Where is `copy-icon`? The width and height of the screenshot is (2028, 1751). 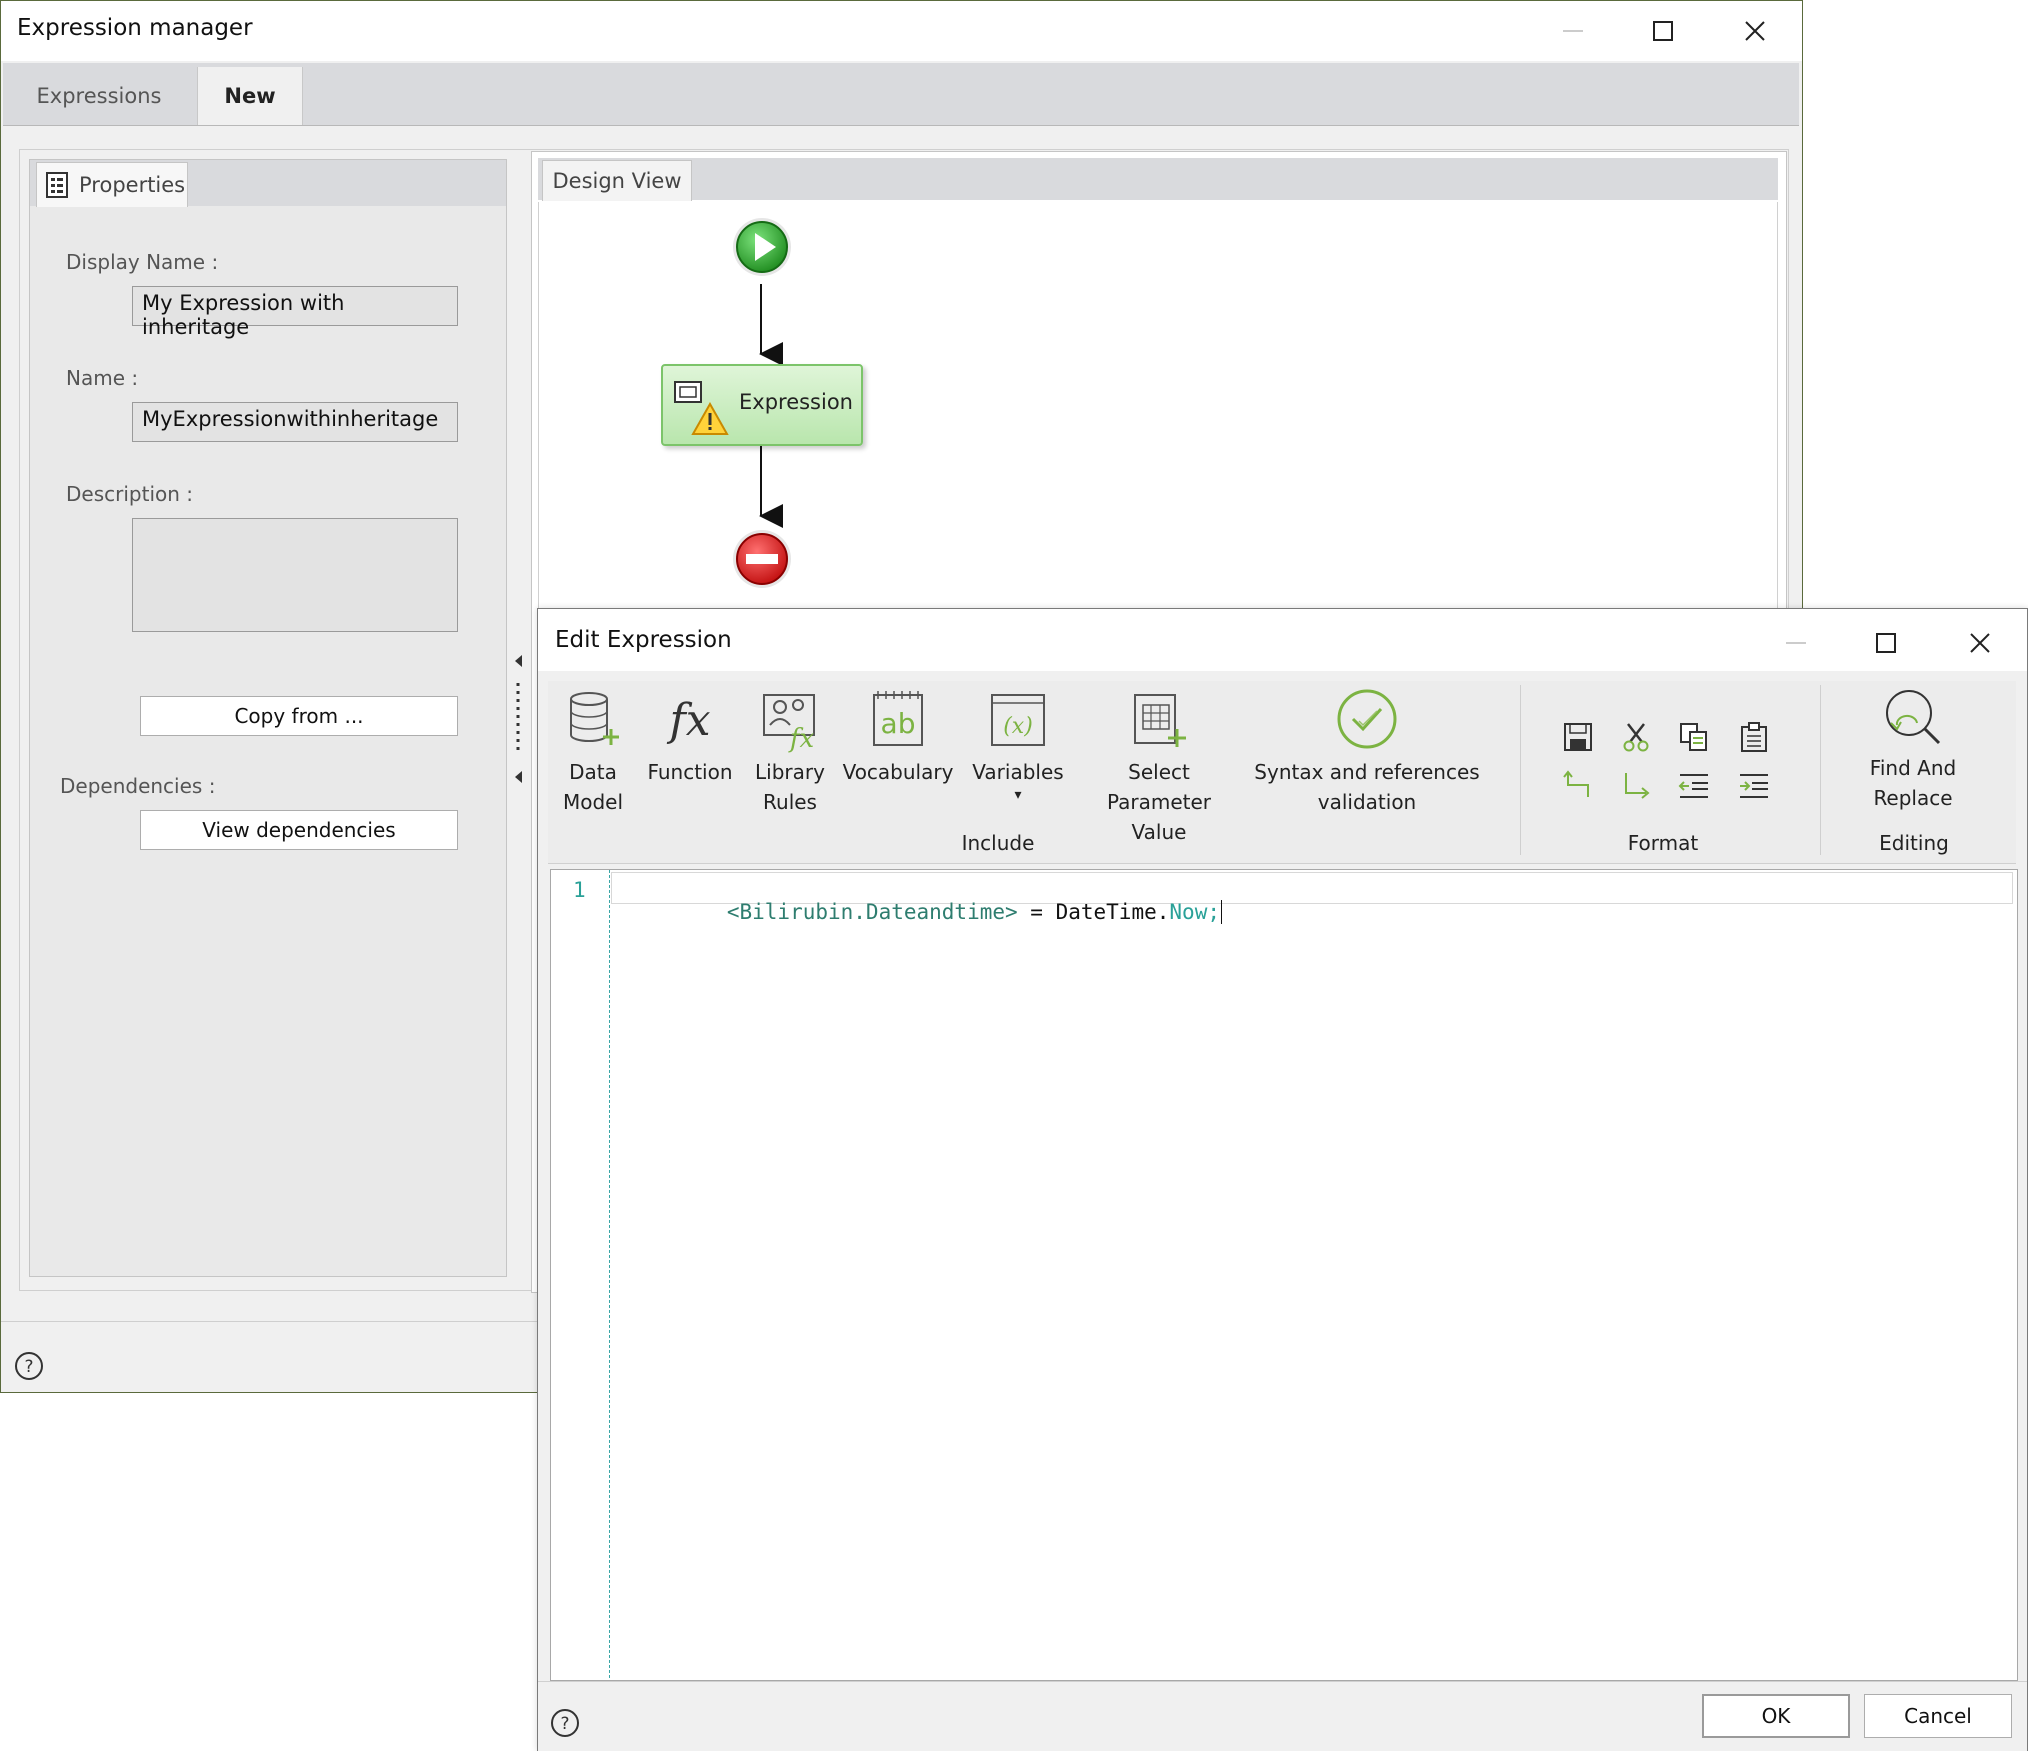 copy-icon is located at coordinates (1694, 737).